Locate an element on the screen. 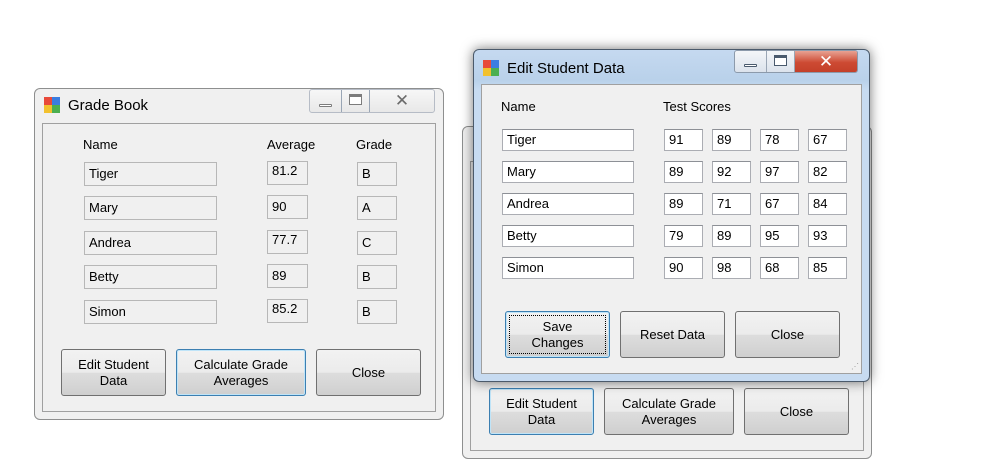 The image size is (998, 467). average-label: 85.2 is located at coordinates (287, 311).